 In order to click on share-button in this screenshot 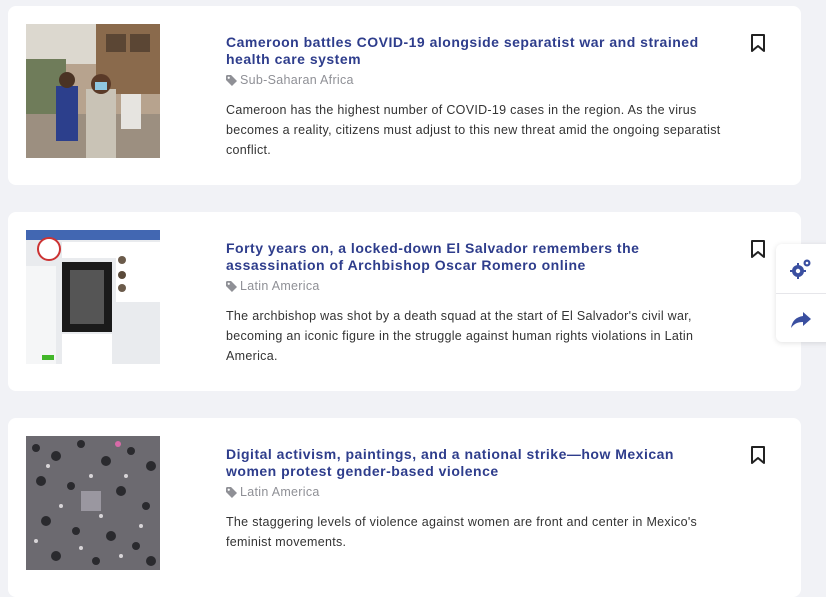, I will do `click(801, 318)`.